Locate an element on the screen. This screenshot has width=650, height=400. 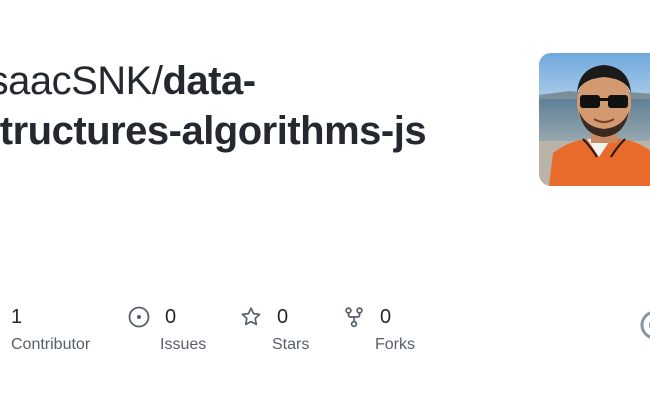
repo-name-line-1: data- is located at coordinates (209, 81).